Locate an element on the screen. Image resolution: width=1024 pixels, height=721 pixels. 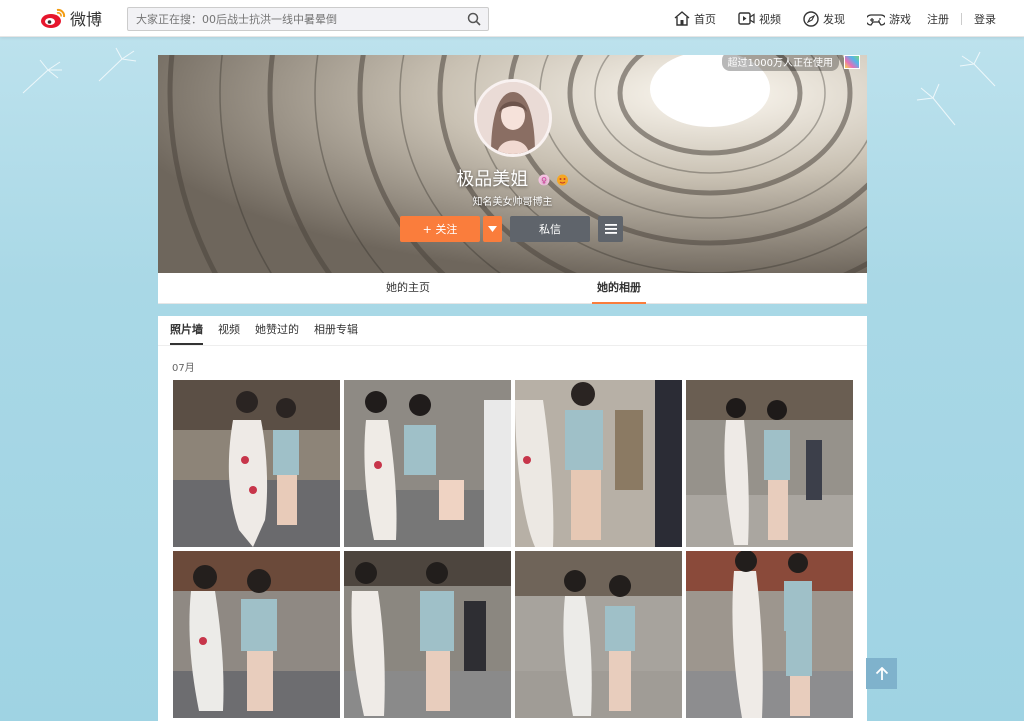
subtab-photo-wall: 照片墙 is located at coordinates (186, 330).